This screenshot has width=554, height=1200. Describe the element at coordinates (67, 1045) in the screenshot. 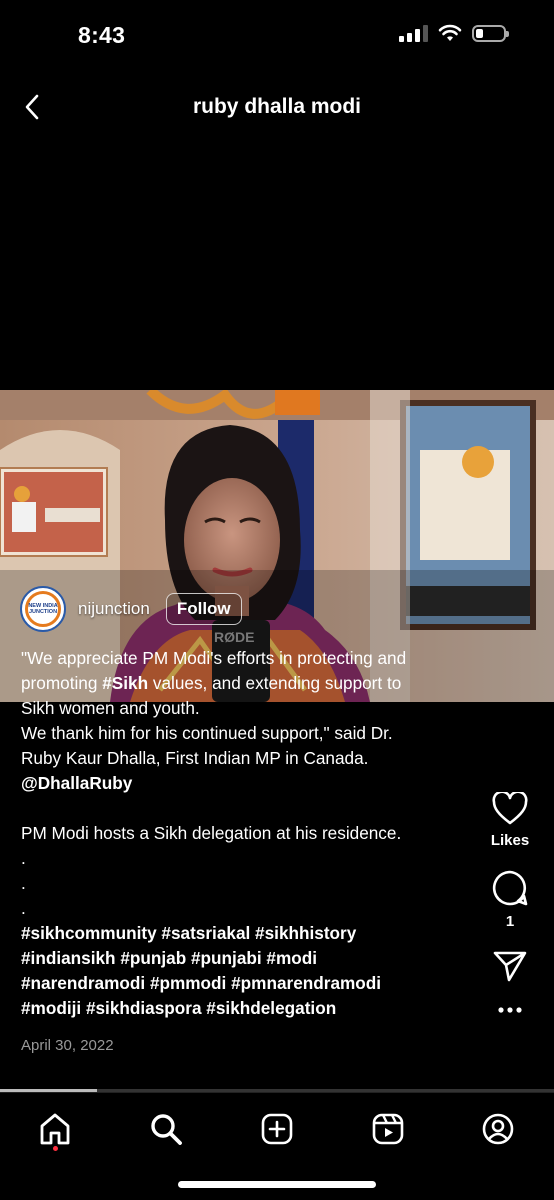

I see `post-date: April 30, 2022` at that location.